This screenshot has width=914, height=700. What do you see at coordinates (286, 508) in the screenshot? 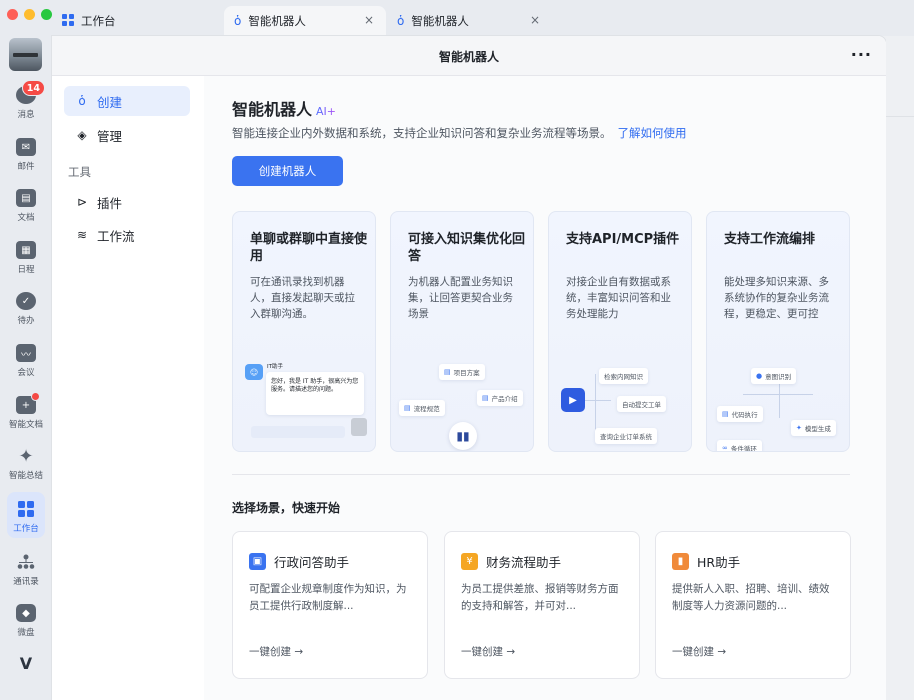
I see `scenes-heading: 选择场景，快速开始` at bounding box center [286, 508].